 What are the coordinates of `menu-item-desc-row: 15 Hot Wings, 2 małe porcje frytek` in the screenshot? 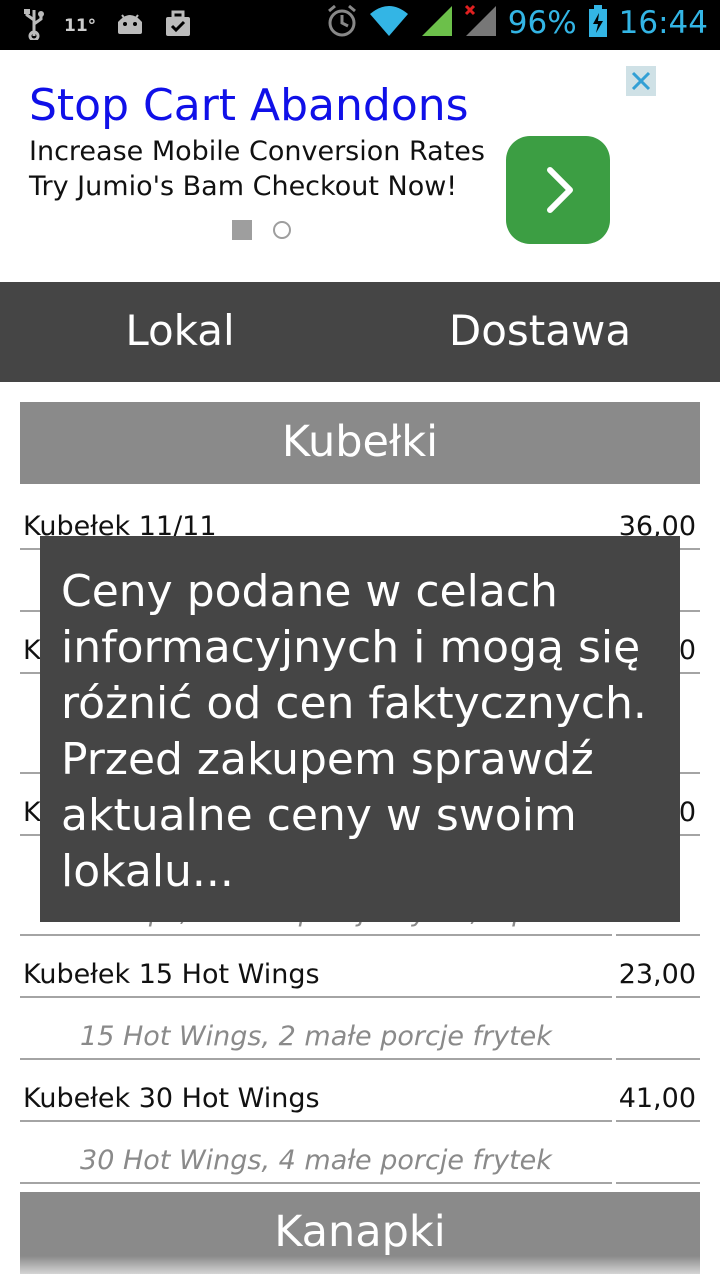 It's located at (360, 1029).